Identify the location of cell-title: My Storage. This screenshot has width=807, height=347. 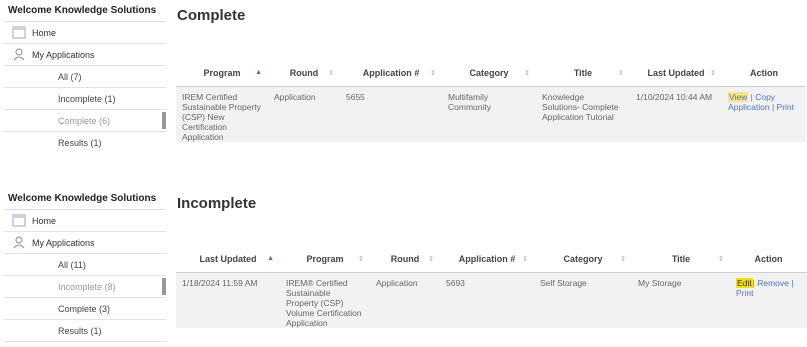
(660, 283).